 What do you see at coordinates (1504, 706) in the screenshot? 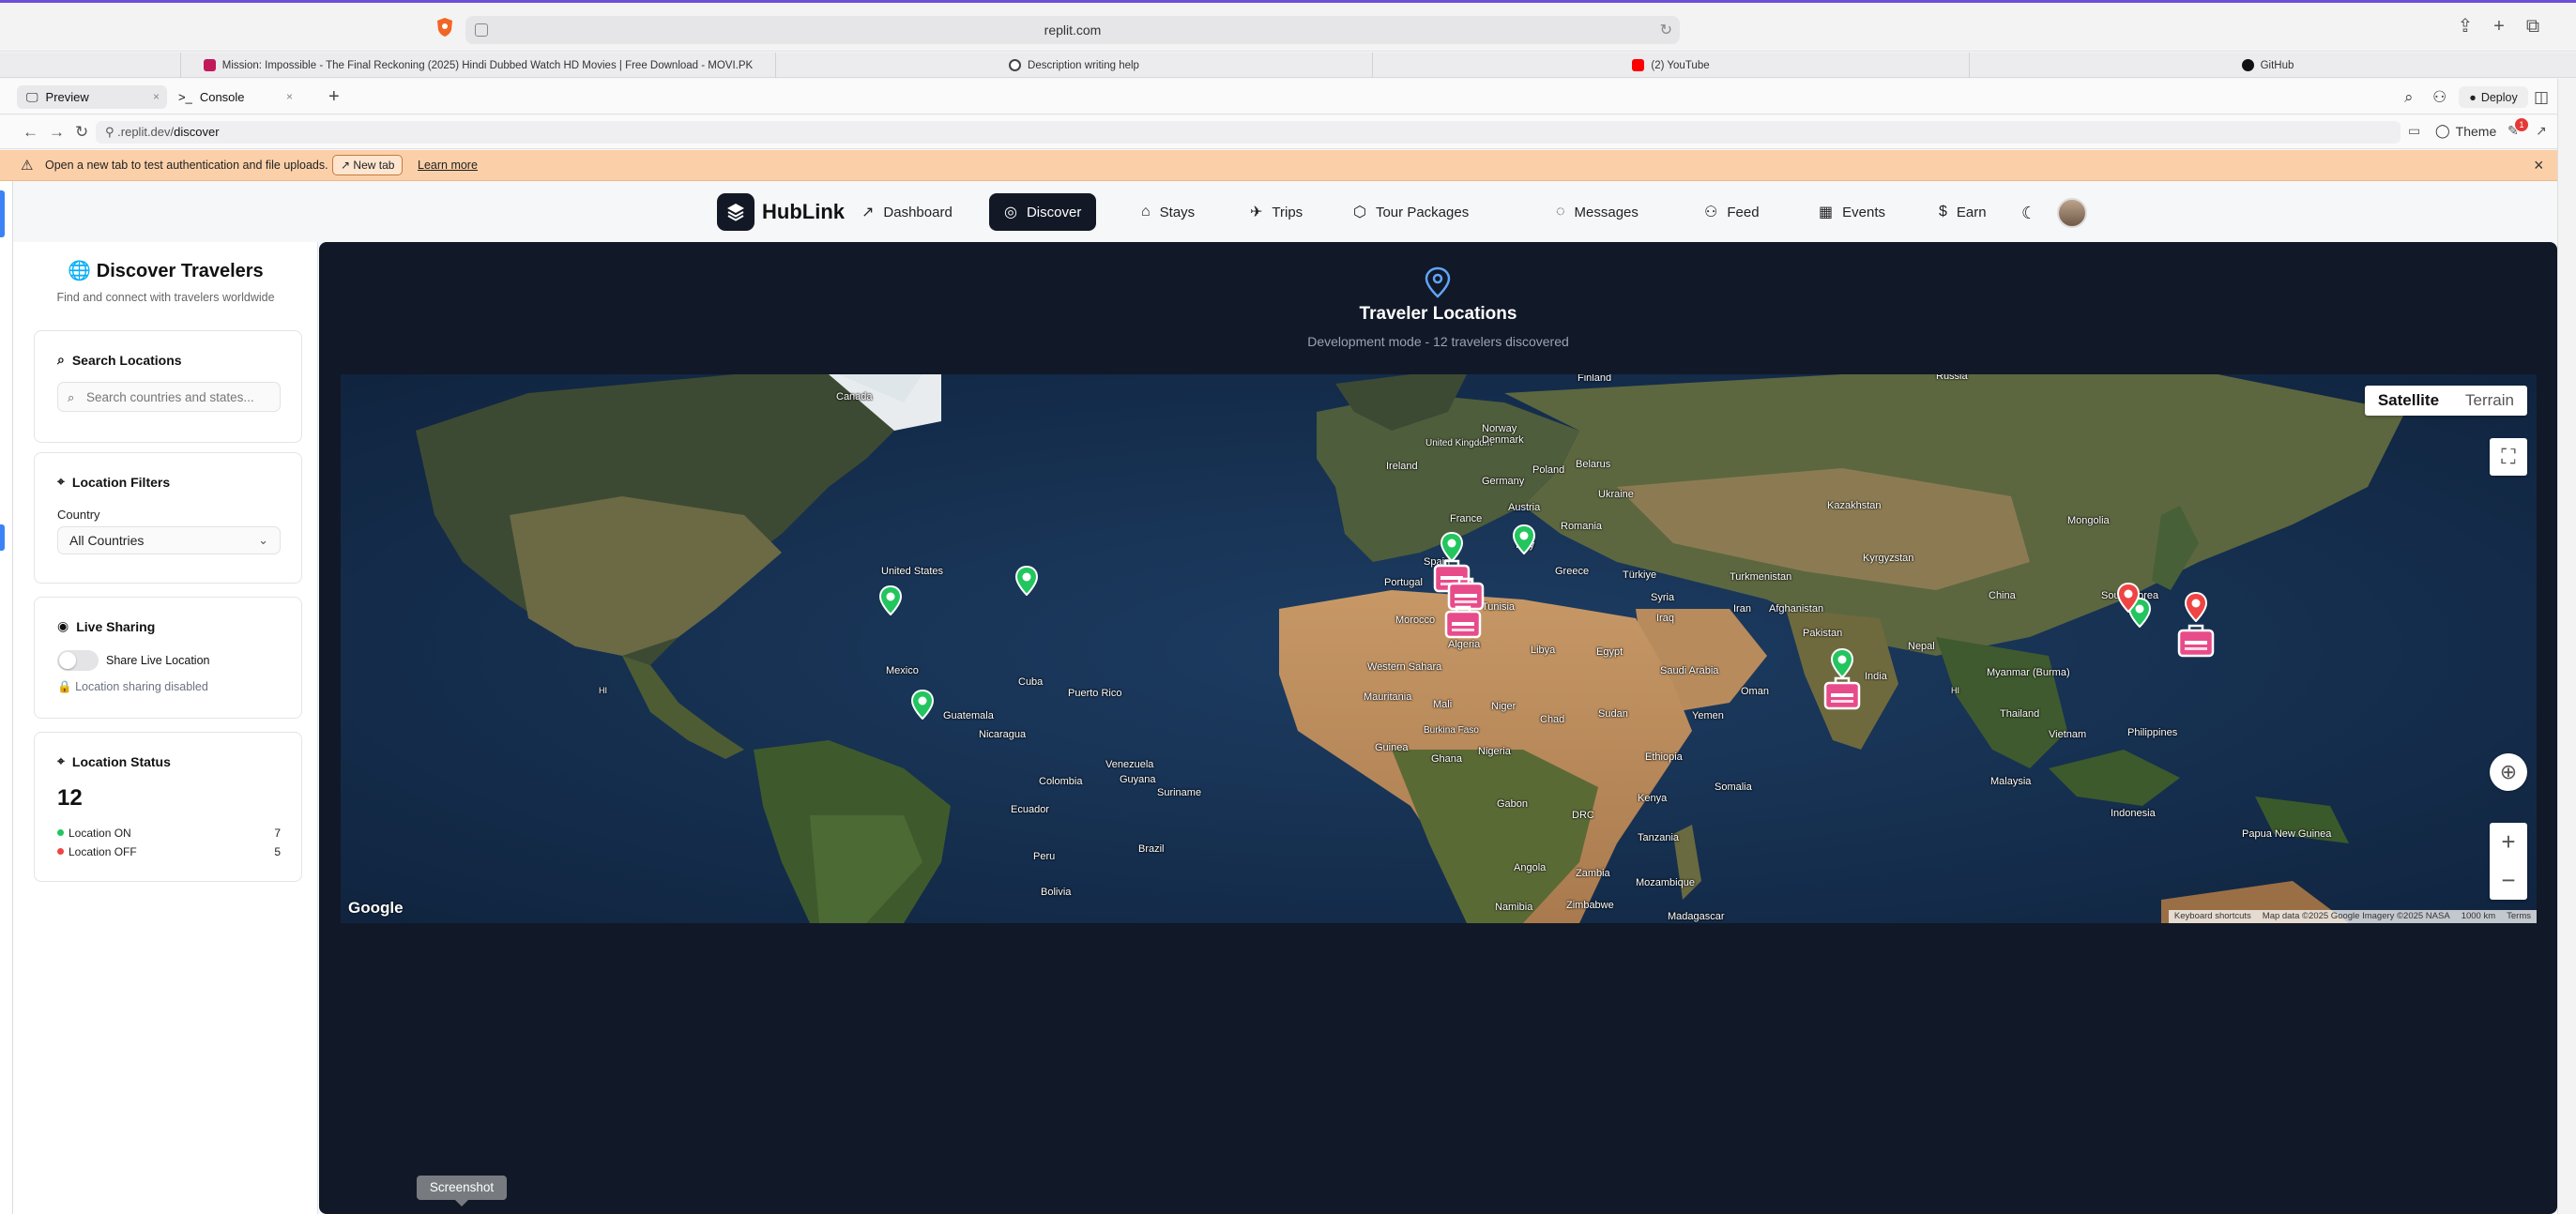
I see `map-label: Niger` at bounding box center [1504, 706].